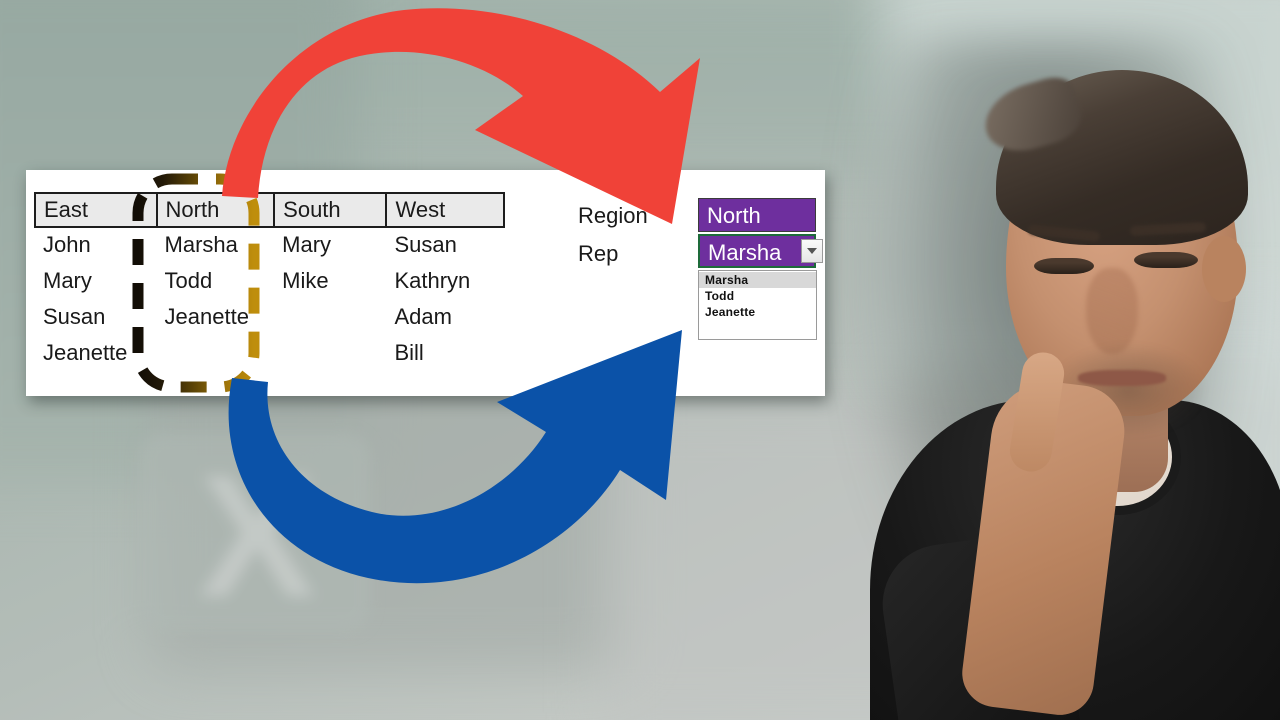  Describe the element at coordinates (330, 281) in the screenshot. I see `cell-south-2: Mike` at that location.